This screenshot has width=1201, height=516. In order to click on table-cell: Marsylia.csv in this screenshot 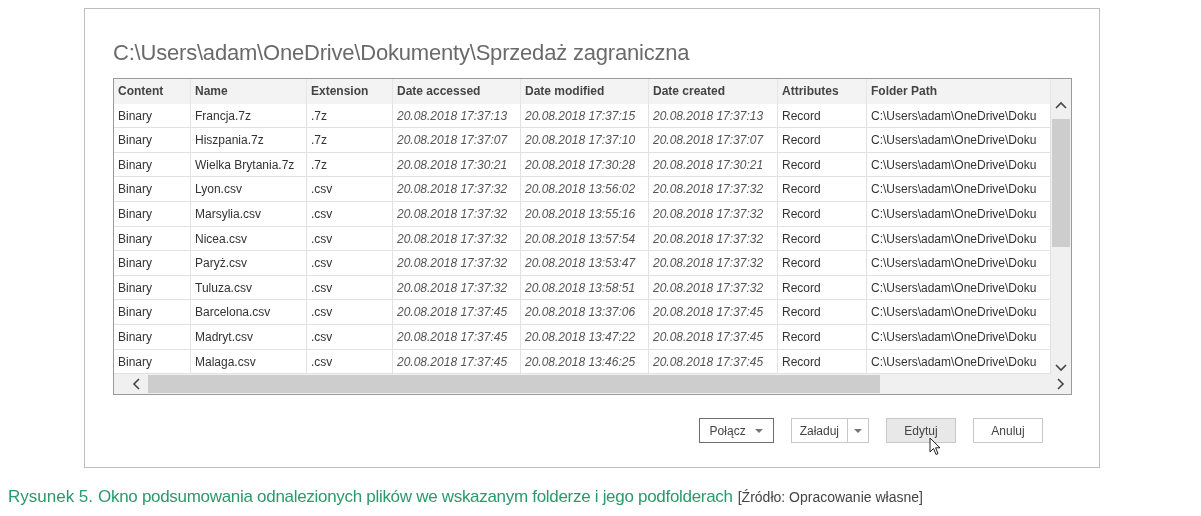, I will do `click(249, 213)`.